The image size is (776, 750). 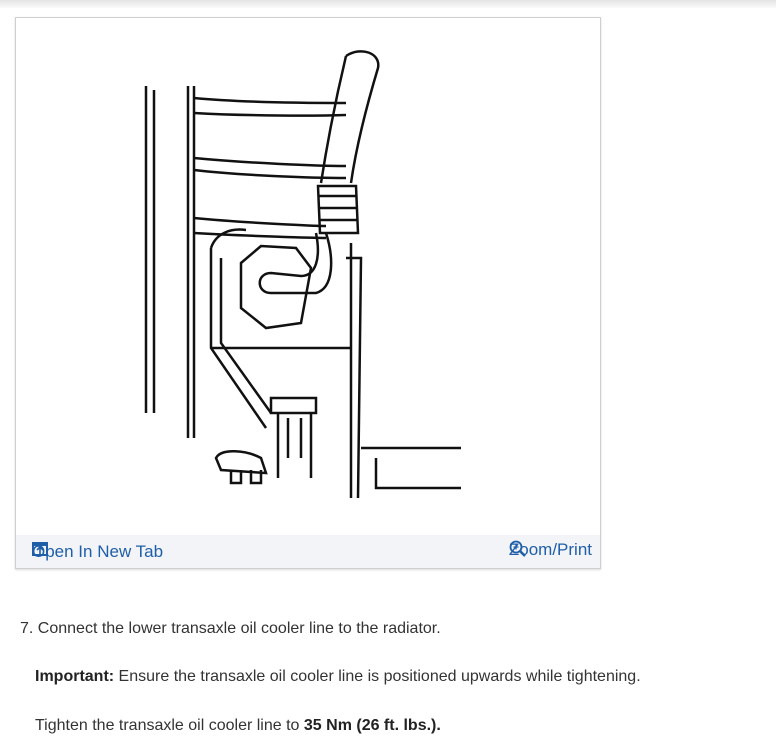 I want to click on open-in-new-tab-label: Open In New Tab, so click(x=98, y=551).